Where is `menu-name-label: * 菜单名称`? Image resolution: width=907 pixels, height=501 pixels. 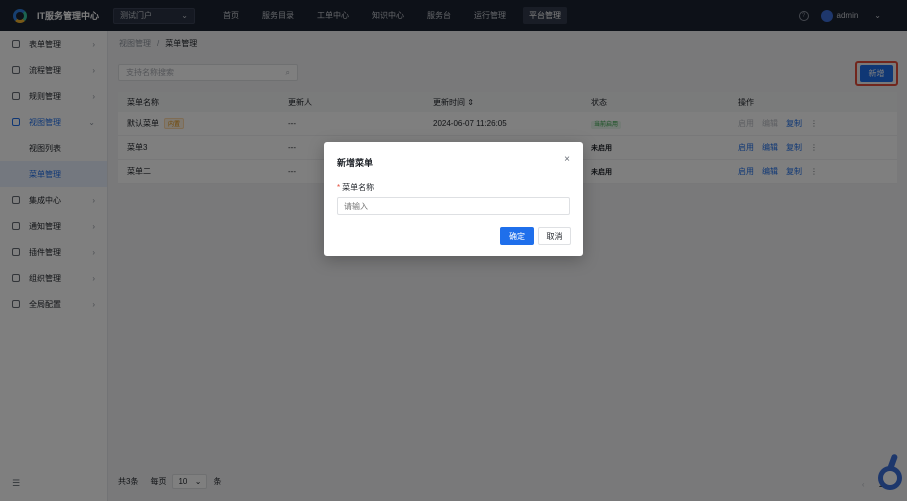 menu-name-label: * 菜单名称 is located at coordinates (356, 187).